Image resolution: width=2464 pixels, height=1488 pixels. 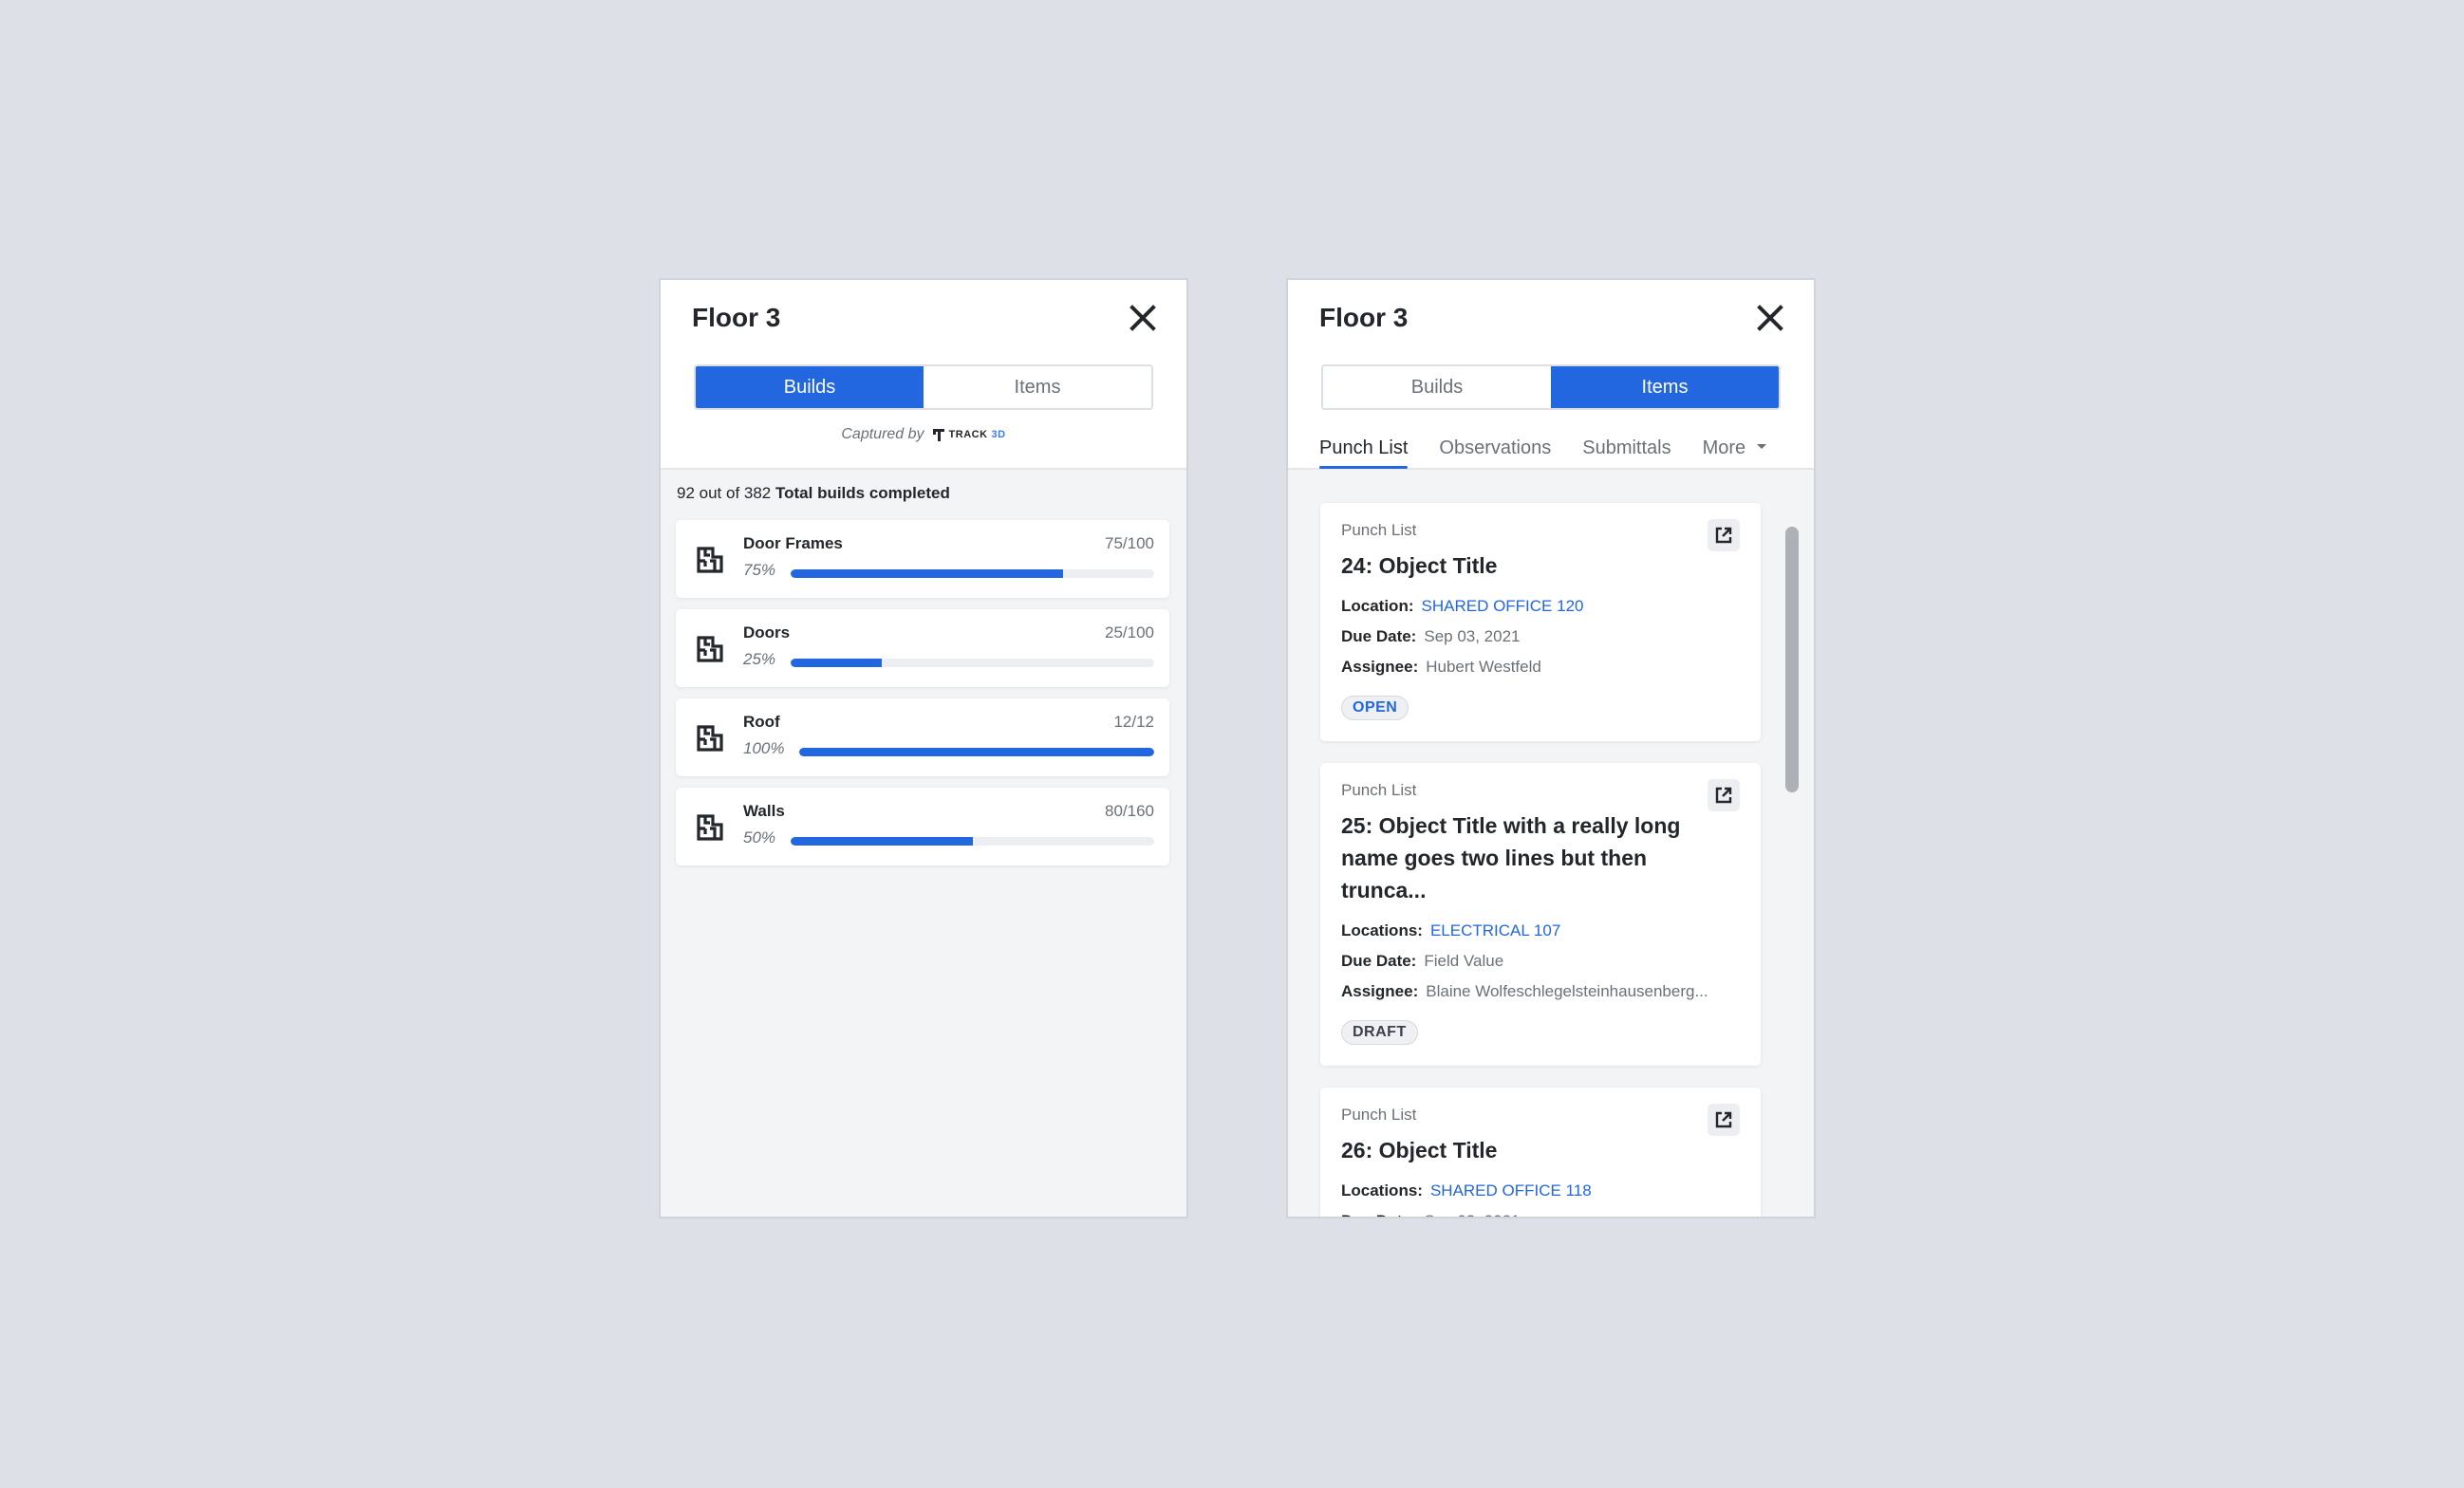 I want to click on build-count: 75/100, so click(x=1130, y=543).